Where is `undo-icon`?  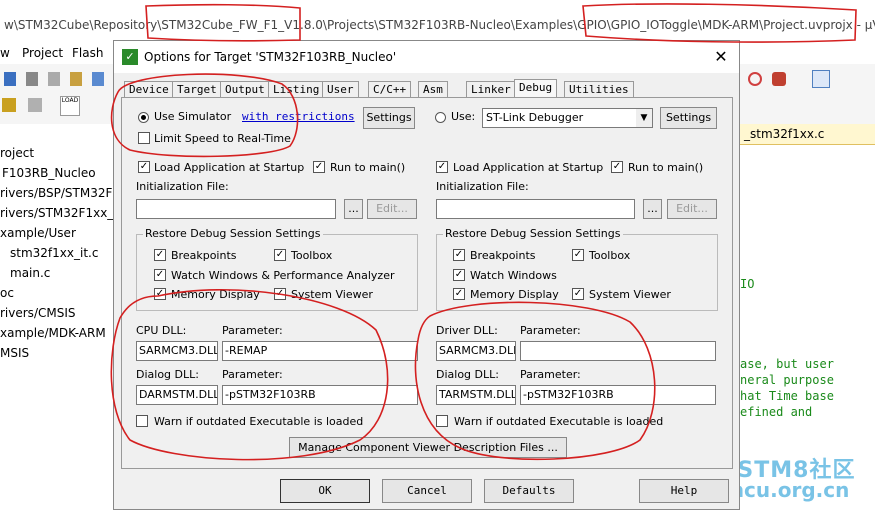
undo-icon is located at coordinates (98, 79).